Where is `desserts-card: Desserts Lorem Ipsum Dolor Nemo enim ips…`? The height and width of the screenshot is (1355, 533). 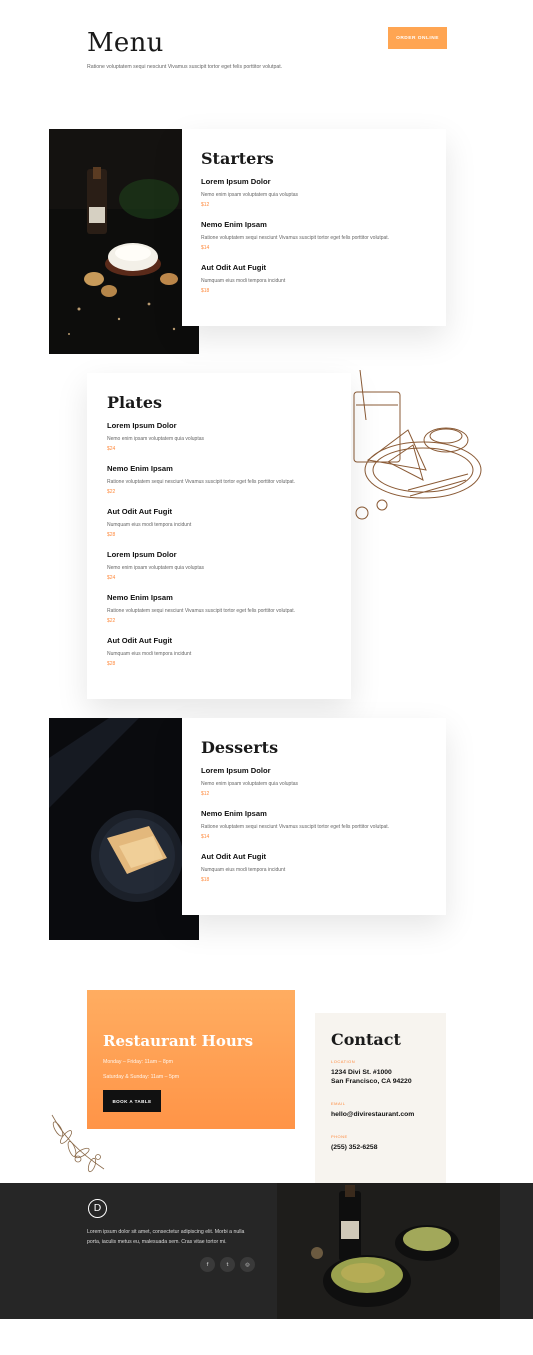 desserts-card: Desserts Lorem Ipsum Dolor Nemo enim ips… is located at coordinates (314, 816).